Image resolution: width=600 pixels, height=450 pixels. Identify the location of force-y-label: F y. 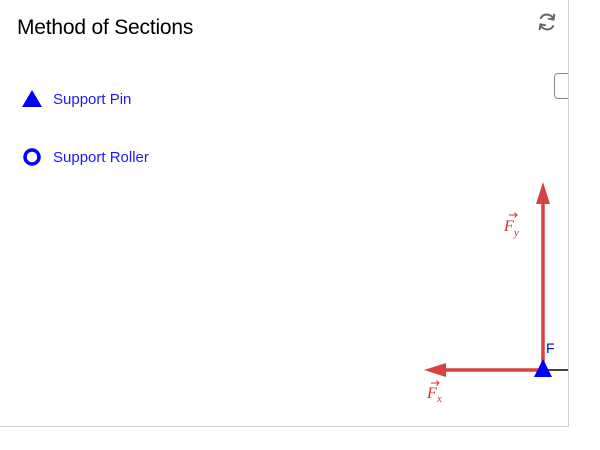
(511, 225).